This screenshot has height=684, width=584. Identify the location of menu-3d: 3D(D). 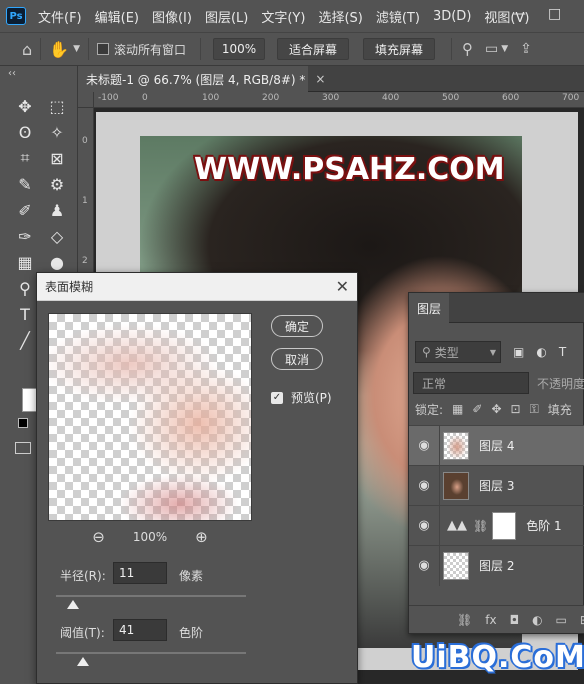
(452, 16).